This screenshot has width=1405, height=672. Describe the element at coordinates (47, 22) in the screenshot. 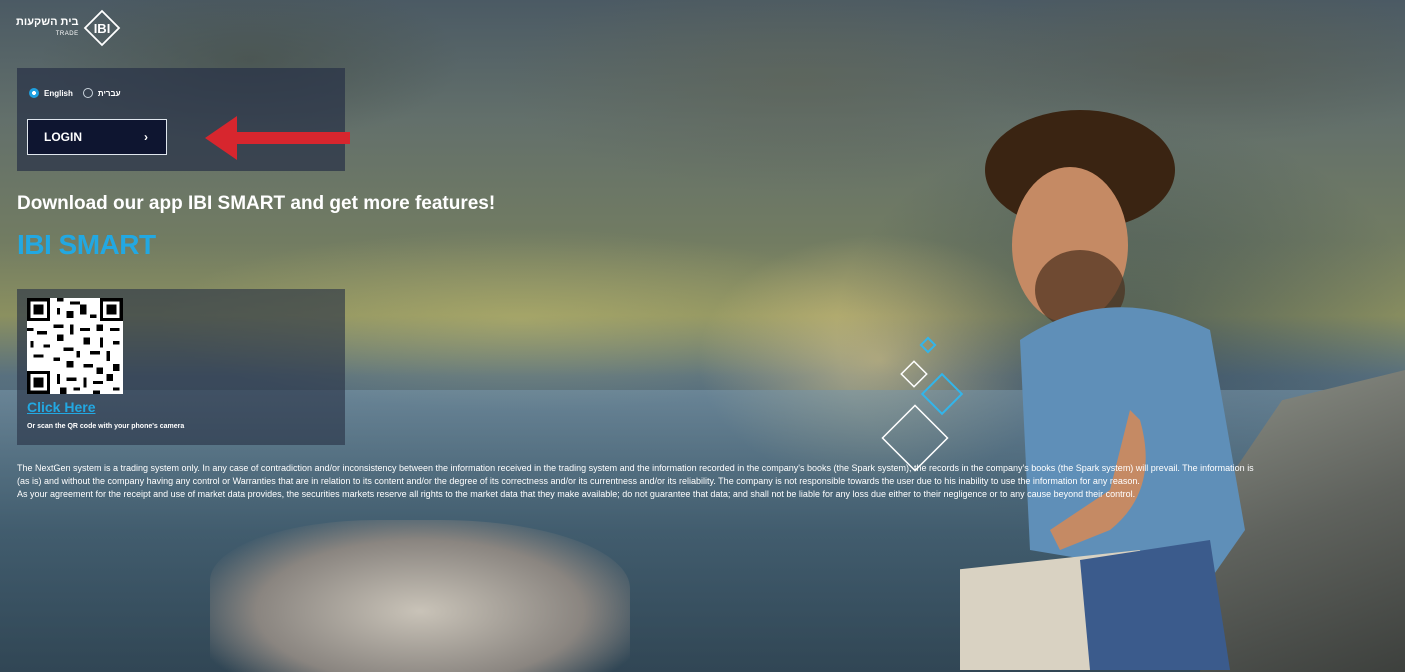

I see `logo-hebrew-name: בית השקעות` at that location.